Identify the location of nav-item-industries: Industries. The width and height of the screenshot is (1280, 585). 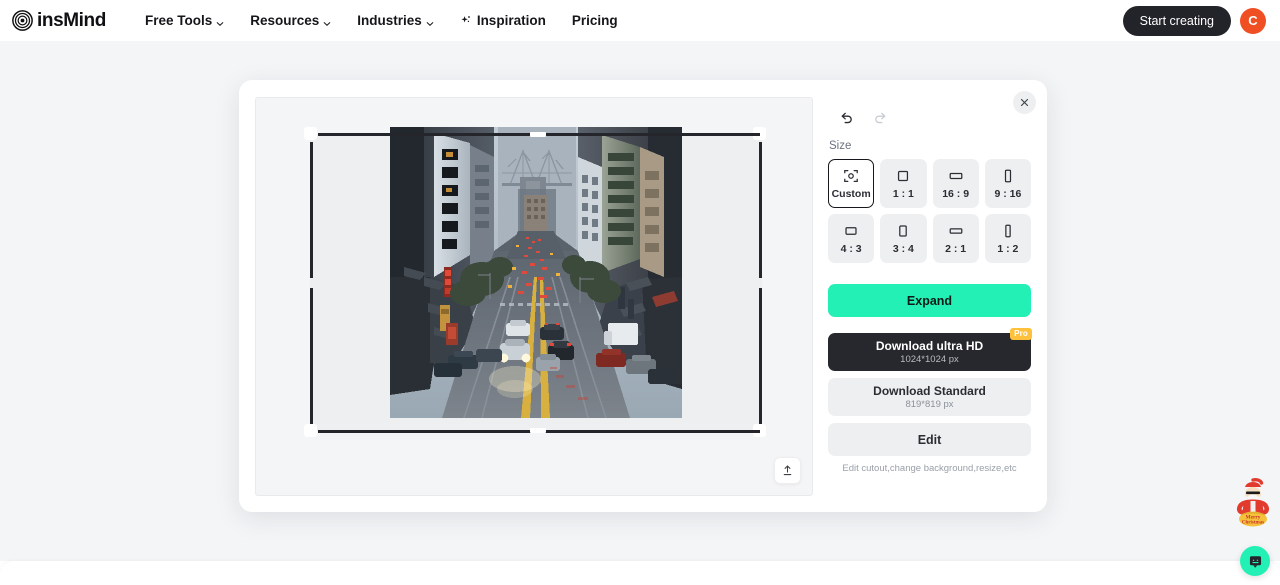
(395, 20).